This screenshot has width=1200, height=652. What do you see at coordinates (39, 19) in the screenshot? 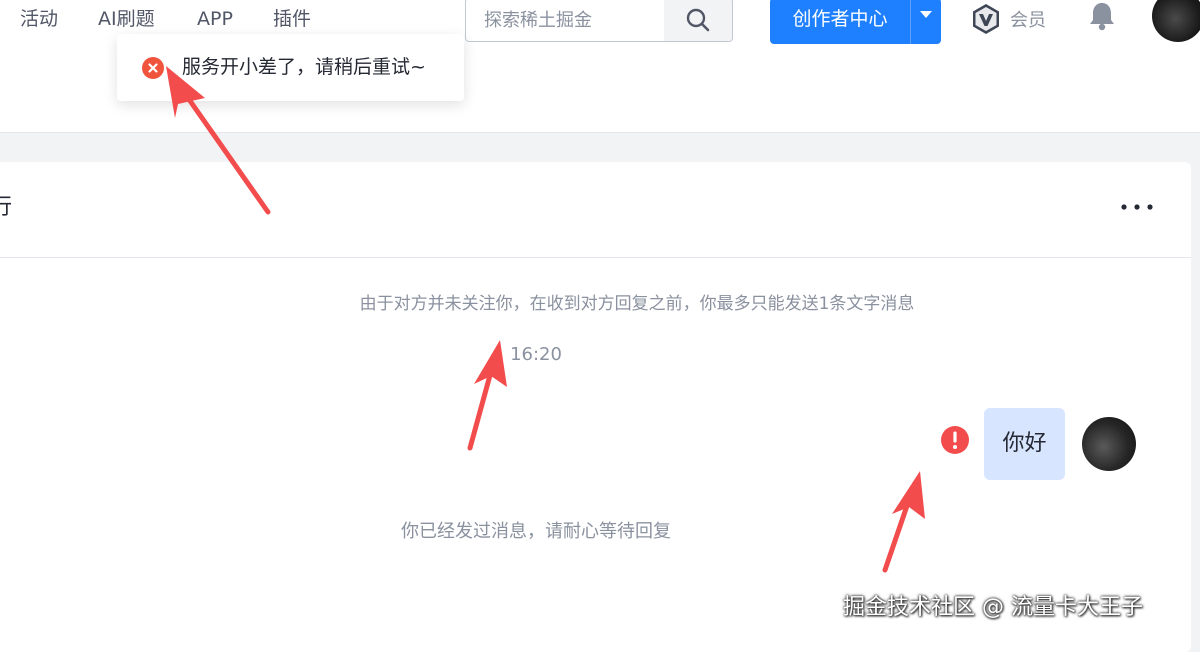
I see `nav-item-activity: 活动` at bounding box center [39, 19].